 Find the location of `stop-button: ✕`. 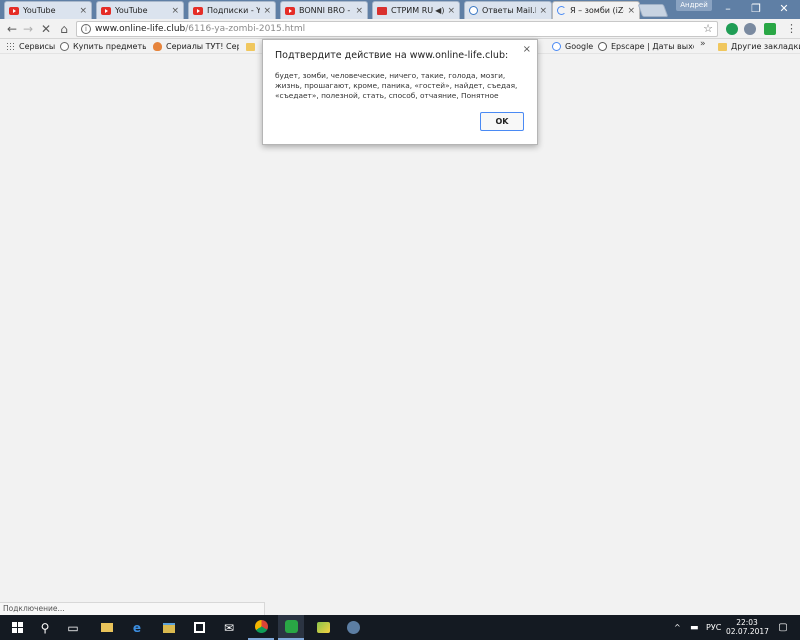

stop-button: ✕ is located at coordinates (46, 29).